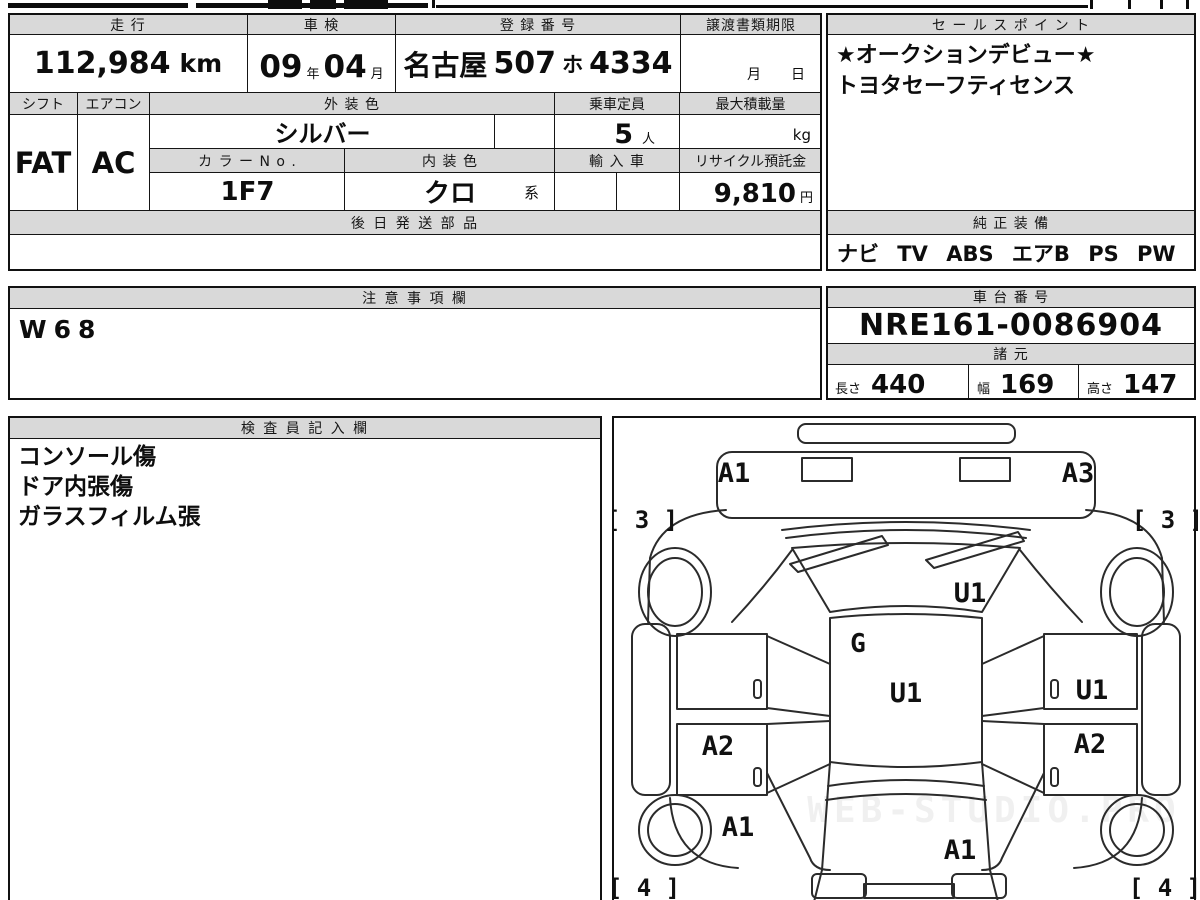 This screenshot has width=1200, height=900. I want to click on spec-width-label: 幅, so click(984, 389).